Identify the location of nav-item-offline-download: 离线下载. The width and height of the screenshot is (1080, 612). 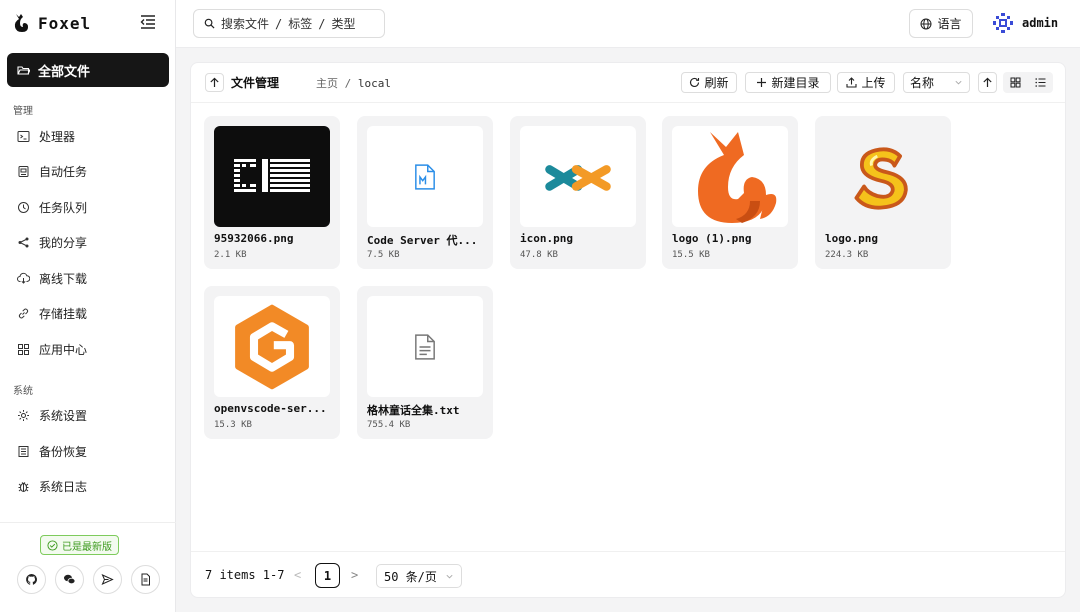
(88, 278).